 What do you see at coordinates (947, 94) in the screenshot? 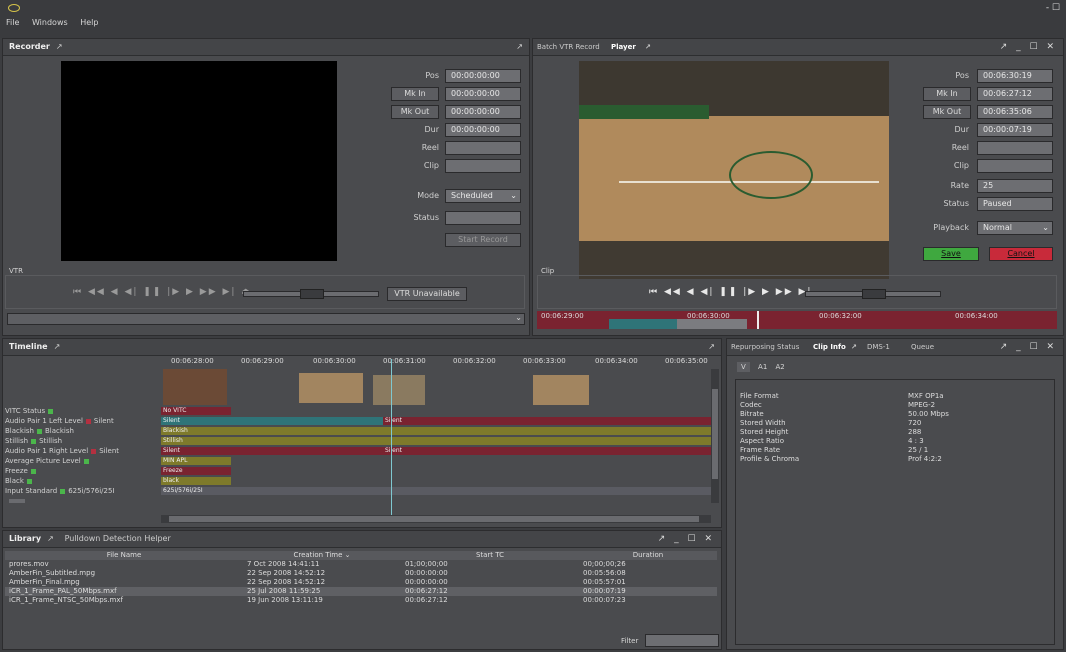
I see `pl-mark-in-button: Mk In` at bounding box center [947, 94].